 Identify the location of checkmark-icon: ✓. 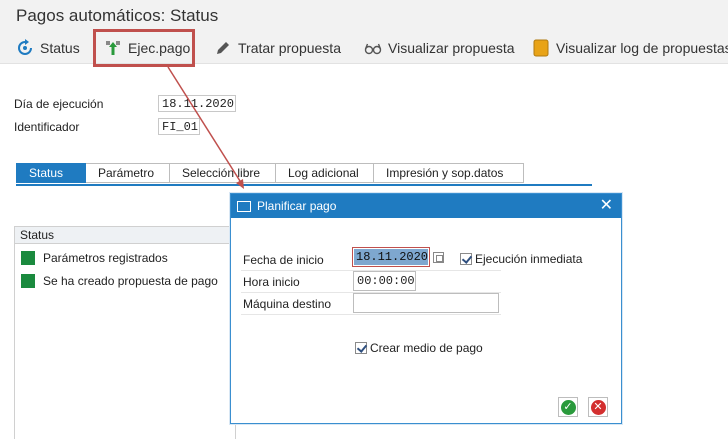
(568, 407).